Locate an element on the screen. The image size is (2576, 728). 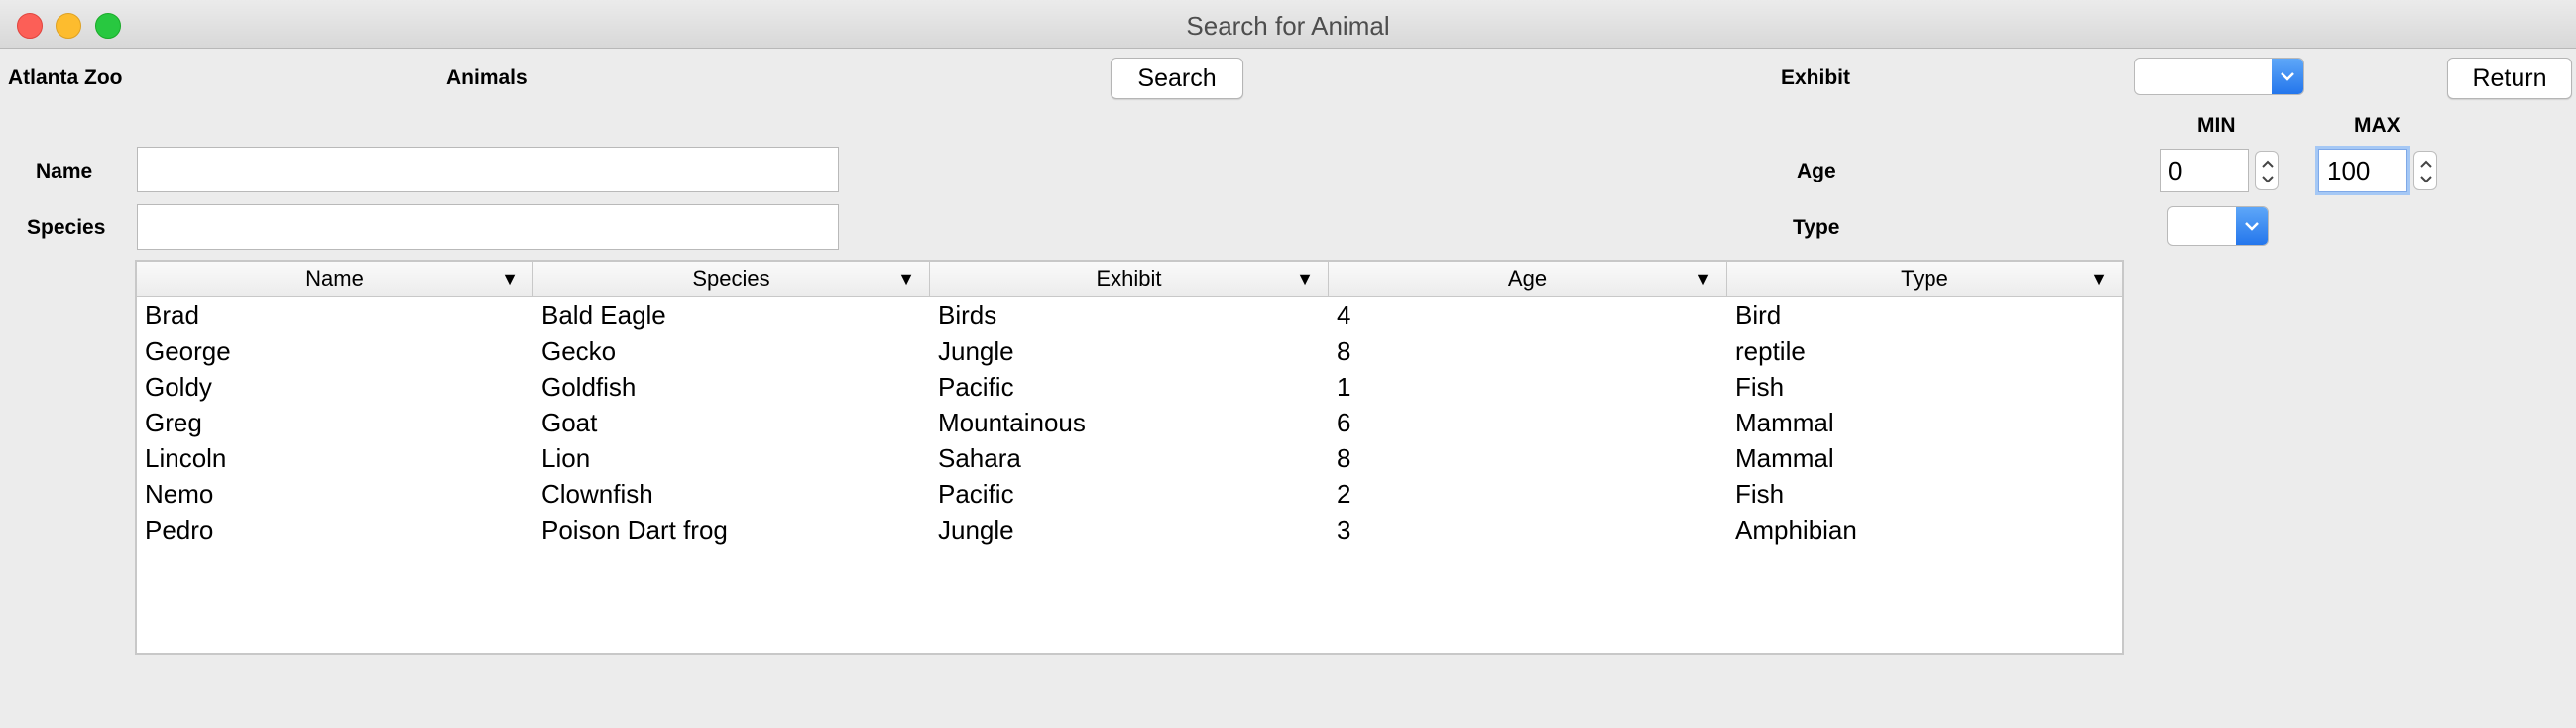
species-label: Species is located at coordinates (66, 227).